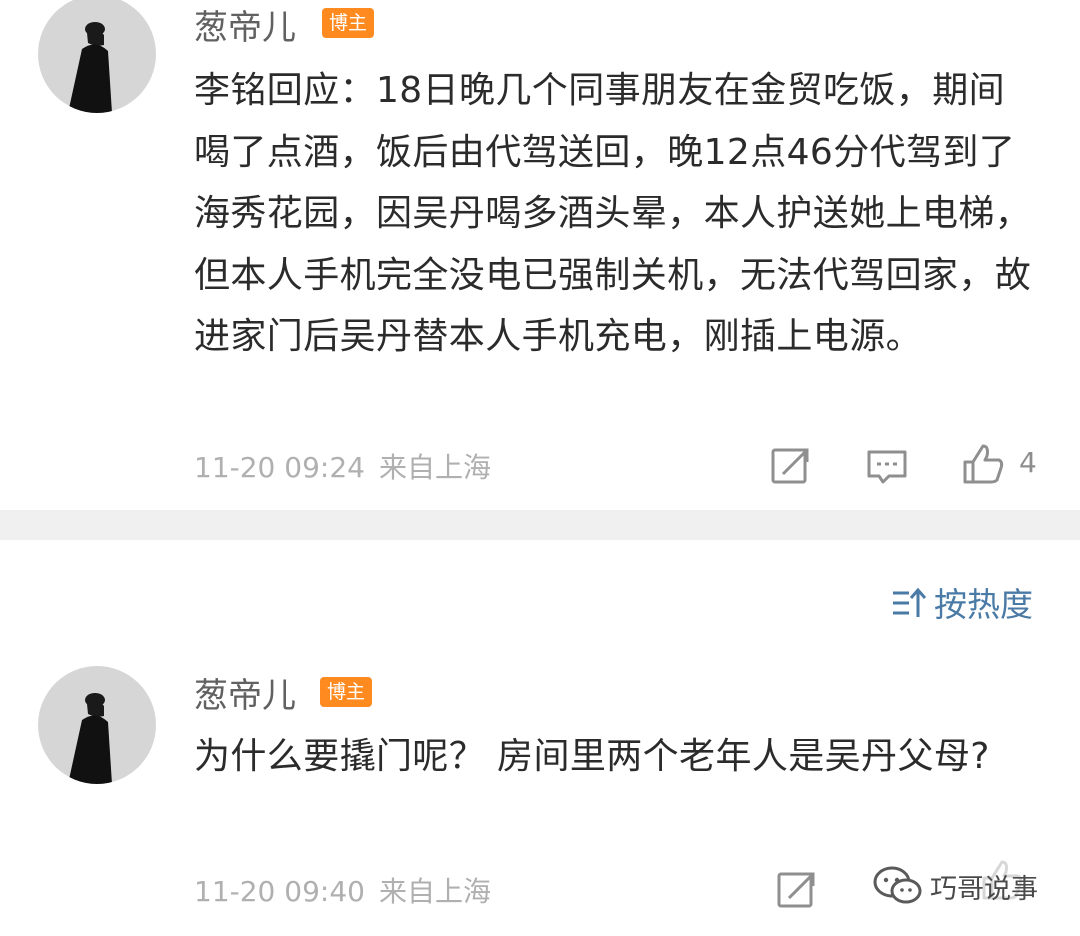  Describe the element at coordinates (983, 604) in the screenshot. I see `sort-label: 按热度` at that location.